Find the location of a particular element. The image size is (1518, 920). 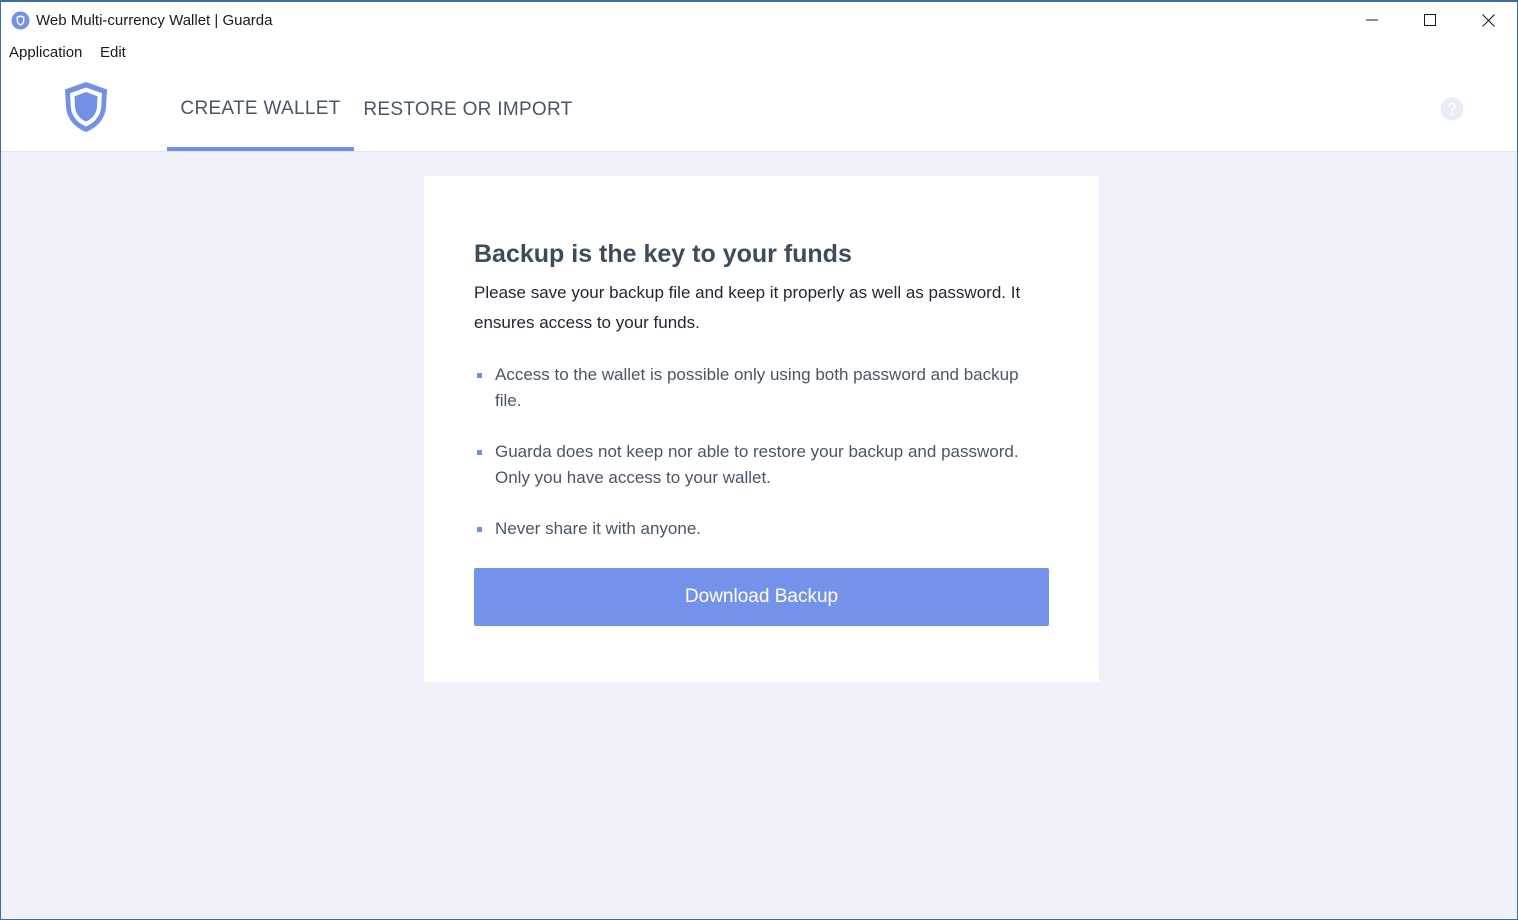

list-item-text: Never share it with anyone. is located at coordinates (598, 528).